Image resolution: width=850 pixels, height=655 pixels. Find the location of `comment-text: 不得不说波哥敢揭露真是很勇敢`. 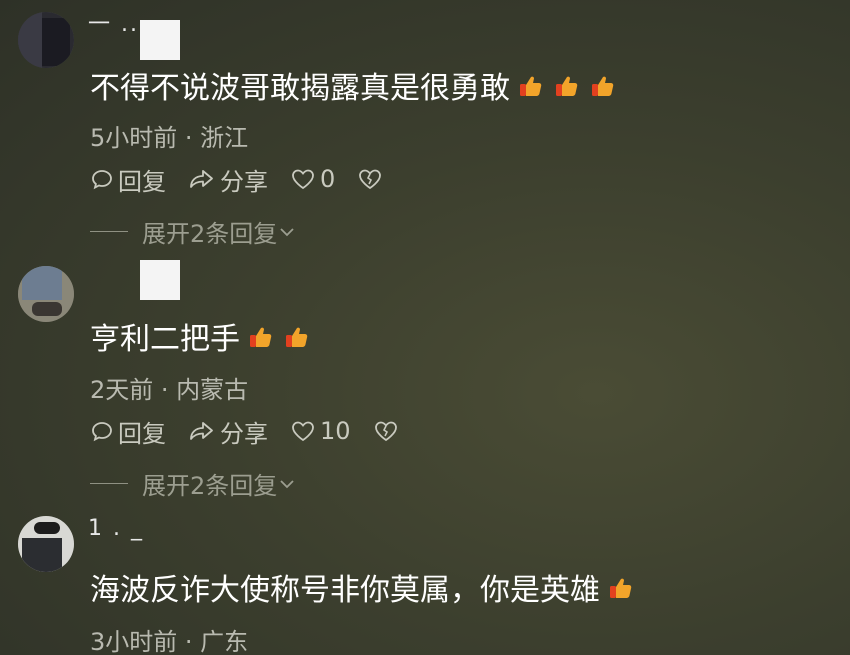

comment-text: 不得不说波哥敢揭露真是很勇敢 is located at coordinates (353, 85).